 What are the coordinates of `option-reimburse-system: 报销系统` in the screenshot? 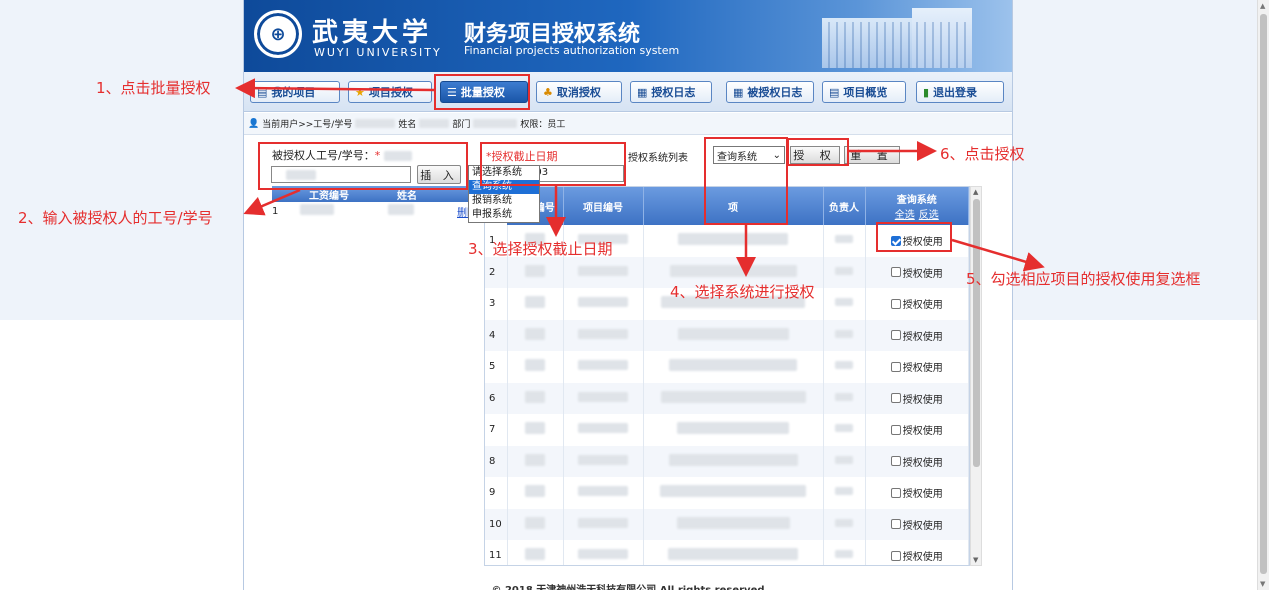 It's located at (504, 201).